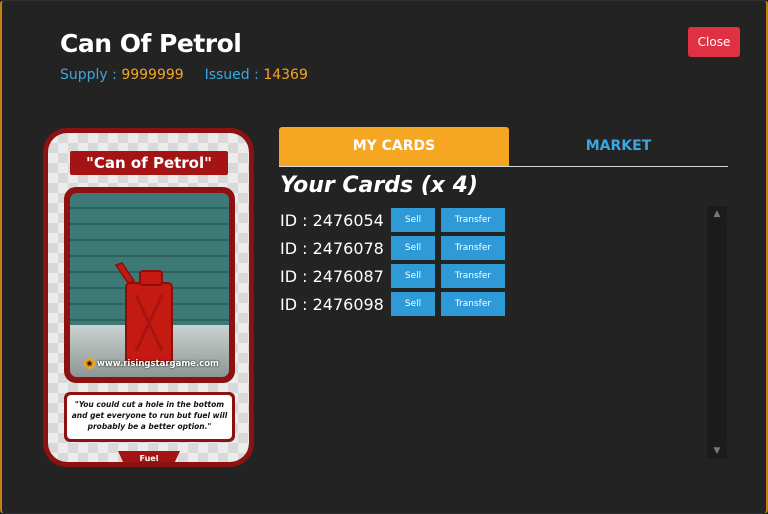 This screenshot has width=768, height=514. I want to click on list-item: ID : 2476054 Sell Transfer, so click(494, 220).